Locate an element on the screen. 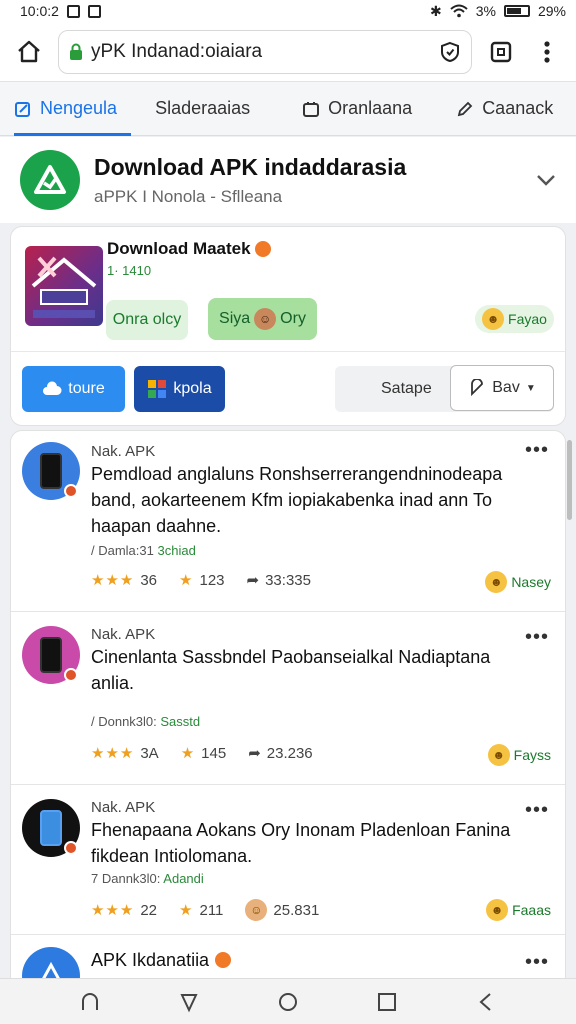 The height and width of the screenshot is (1024, 576). kpola-button: kpola is located at coordinates (179, 389).